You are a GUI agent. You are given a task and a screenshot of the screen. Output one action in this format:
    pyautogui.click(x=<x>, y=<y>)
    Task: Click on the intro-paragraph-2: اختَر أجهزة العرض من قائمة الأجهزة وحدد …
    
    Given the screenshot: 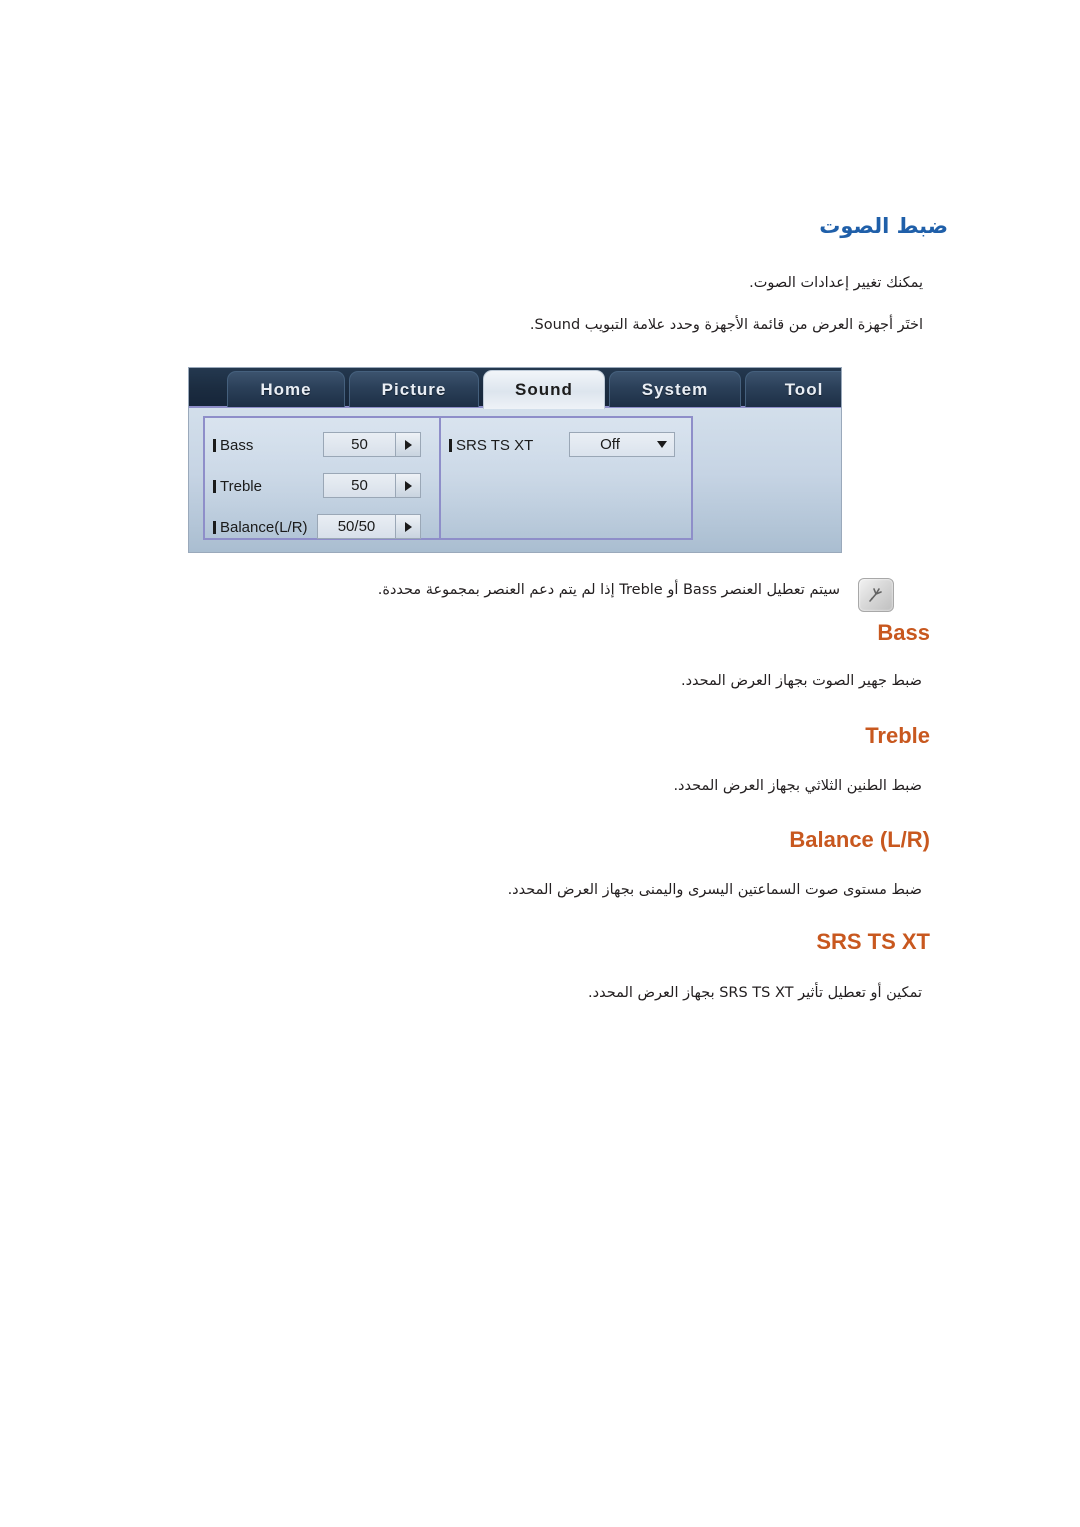 What is the action you would take?
    pyautogui.click(x=726, y=325)
    